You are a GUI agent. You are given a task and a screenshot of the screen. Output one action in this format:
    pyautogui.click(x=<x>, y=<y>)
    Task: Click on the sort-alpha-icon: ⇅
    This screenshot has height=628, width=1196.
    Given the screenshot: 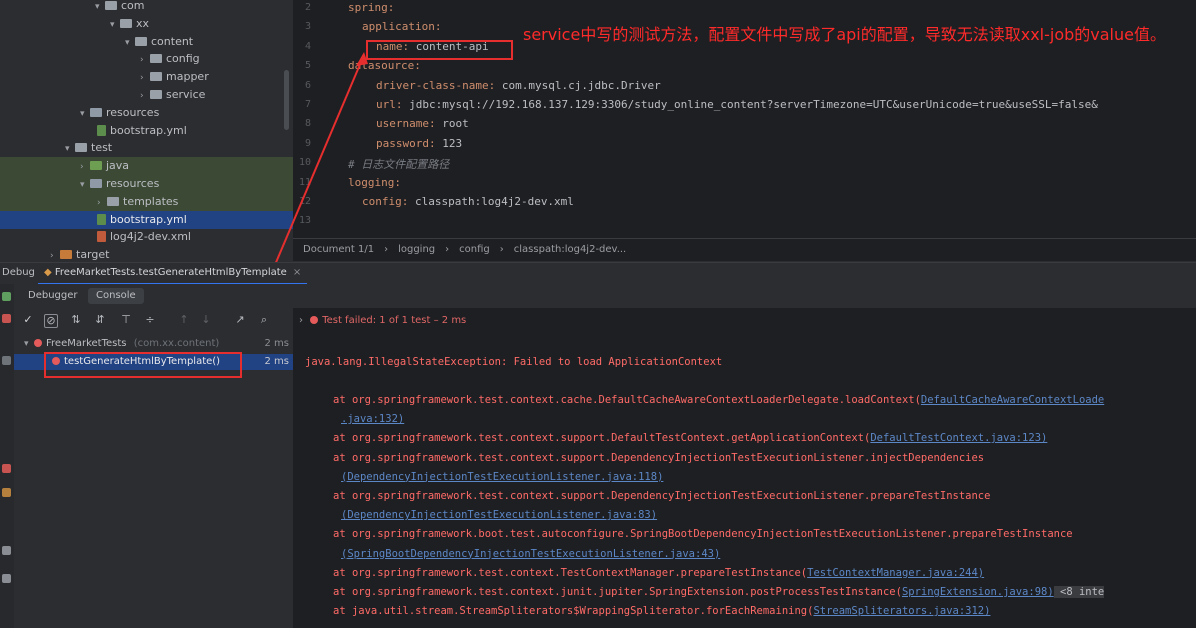 What is the action you would take?
    pyautogui.click(x=76, y=320)
    